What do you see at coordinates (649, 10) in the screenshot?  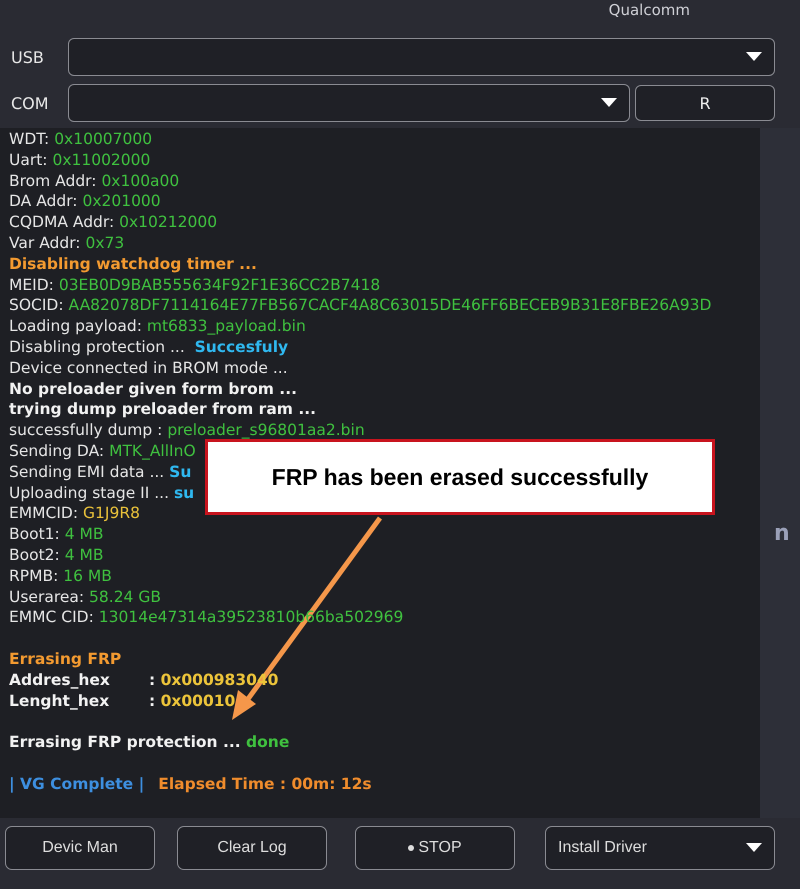 I see `tab-label: Qualcomm` at bounding box center [649, 10].